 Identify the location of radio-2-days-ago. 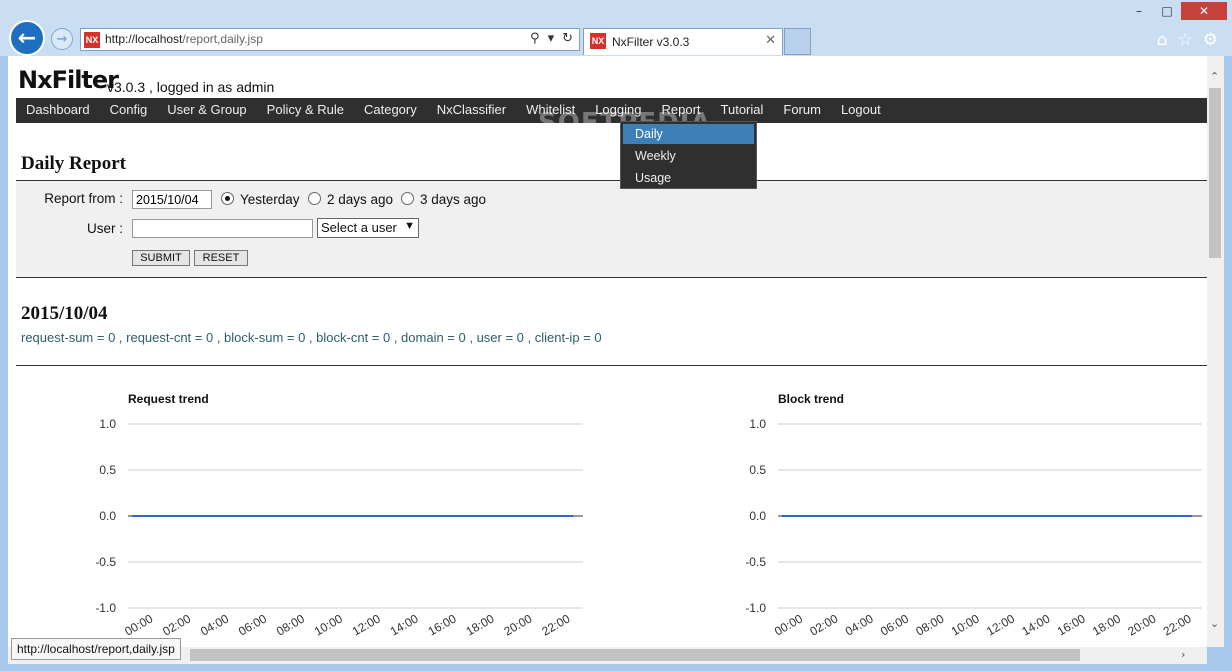
(314, 198).